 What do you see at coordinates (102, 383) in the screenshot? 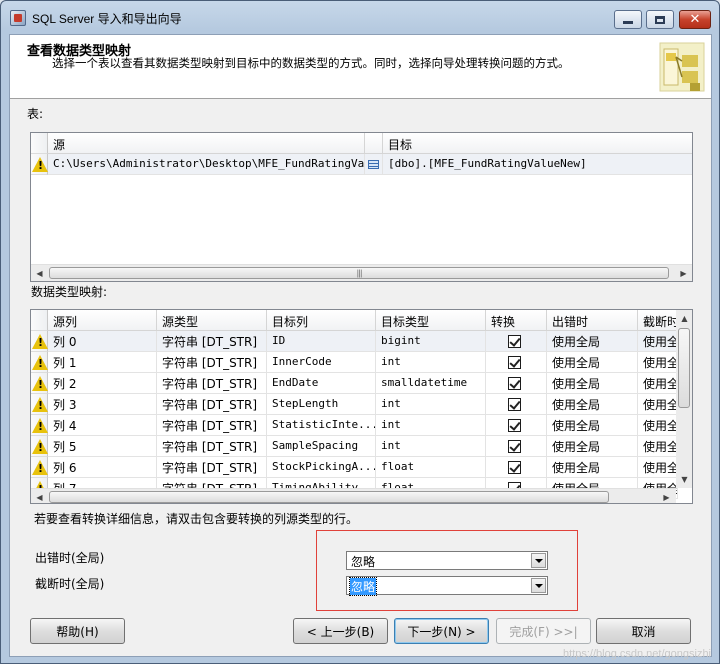
I see `source-column-cell: 列 2` at bounding box center [102, 383].